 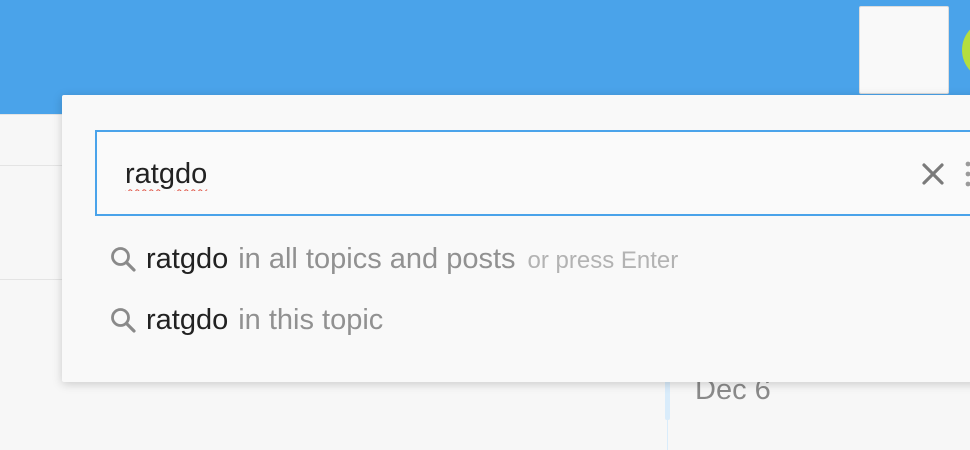 I want to click on close-icon, so click(x=933, y=174).